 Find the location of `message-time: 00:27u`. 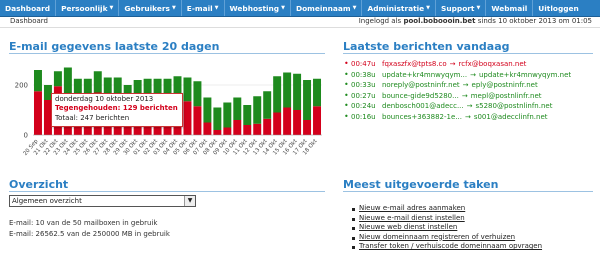

message-time: 00:27u is located at coordinates (363, 95).